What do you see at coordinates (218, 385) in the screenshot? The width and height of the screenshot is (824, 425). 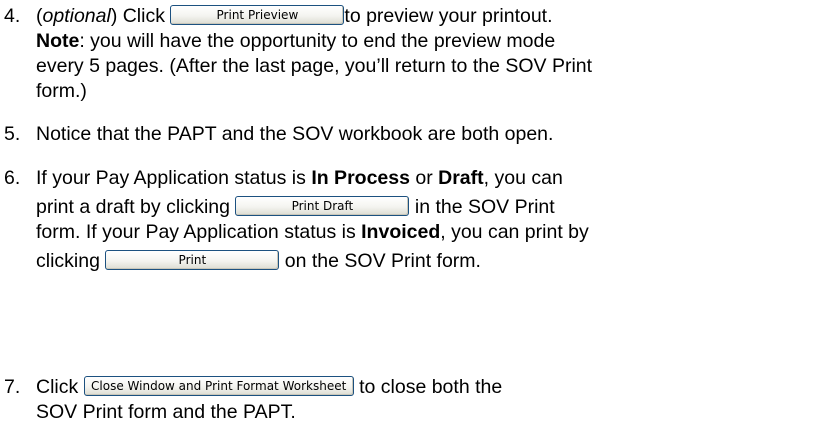 I see `close-window-and-print-format-worksheet-button: Close Window and Print Format Worksheet` at bounding box center [218, 385].